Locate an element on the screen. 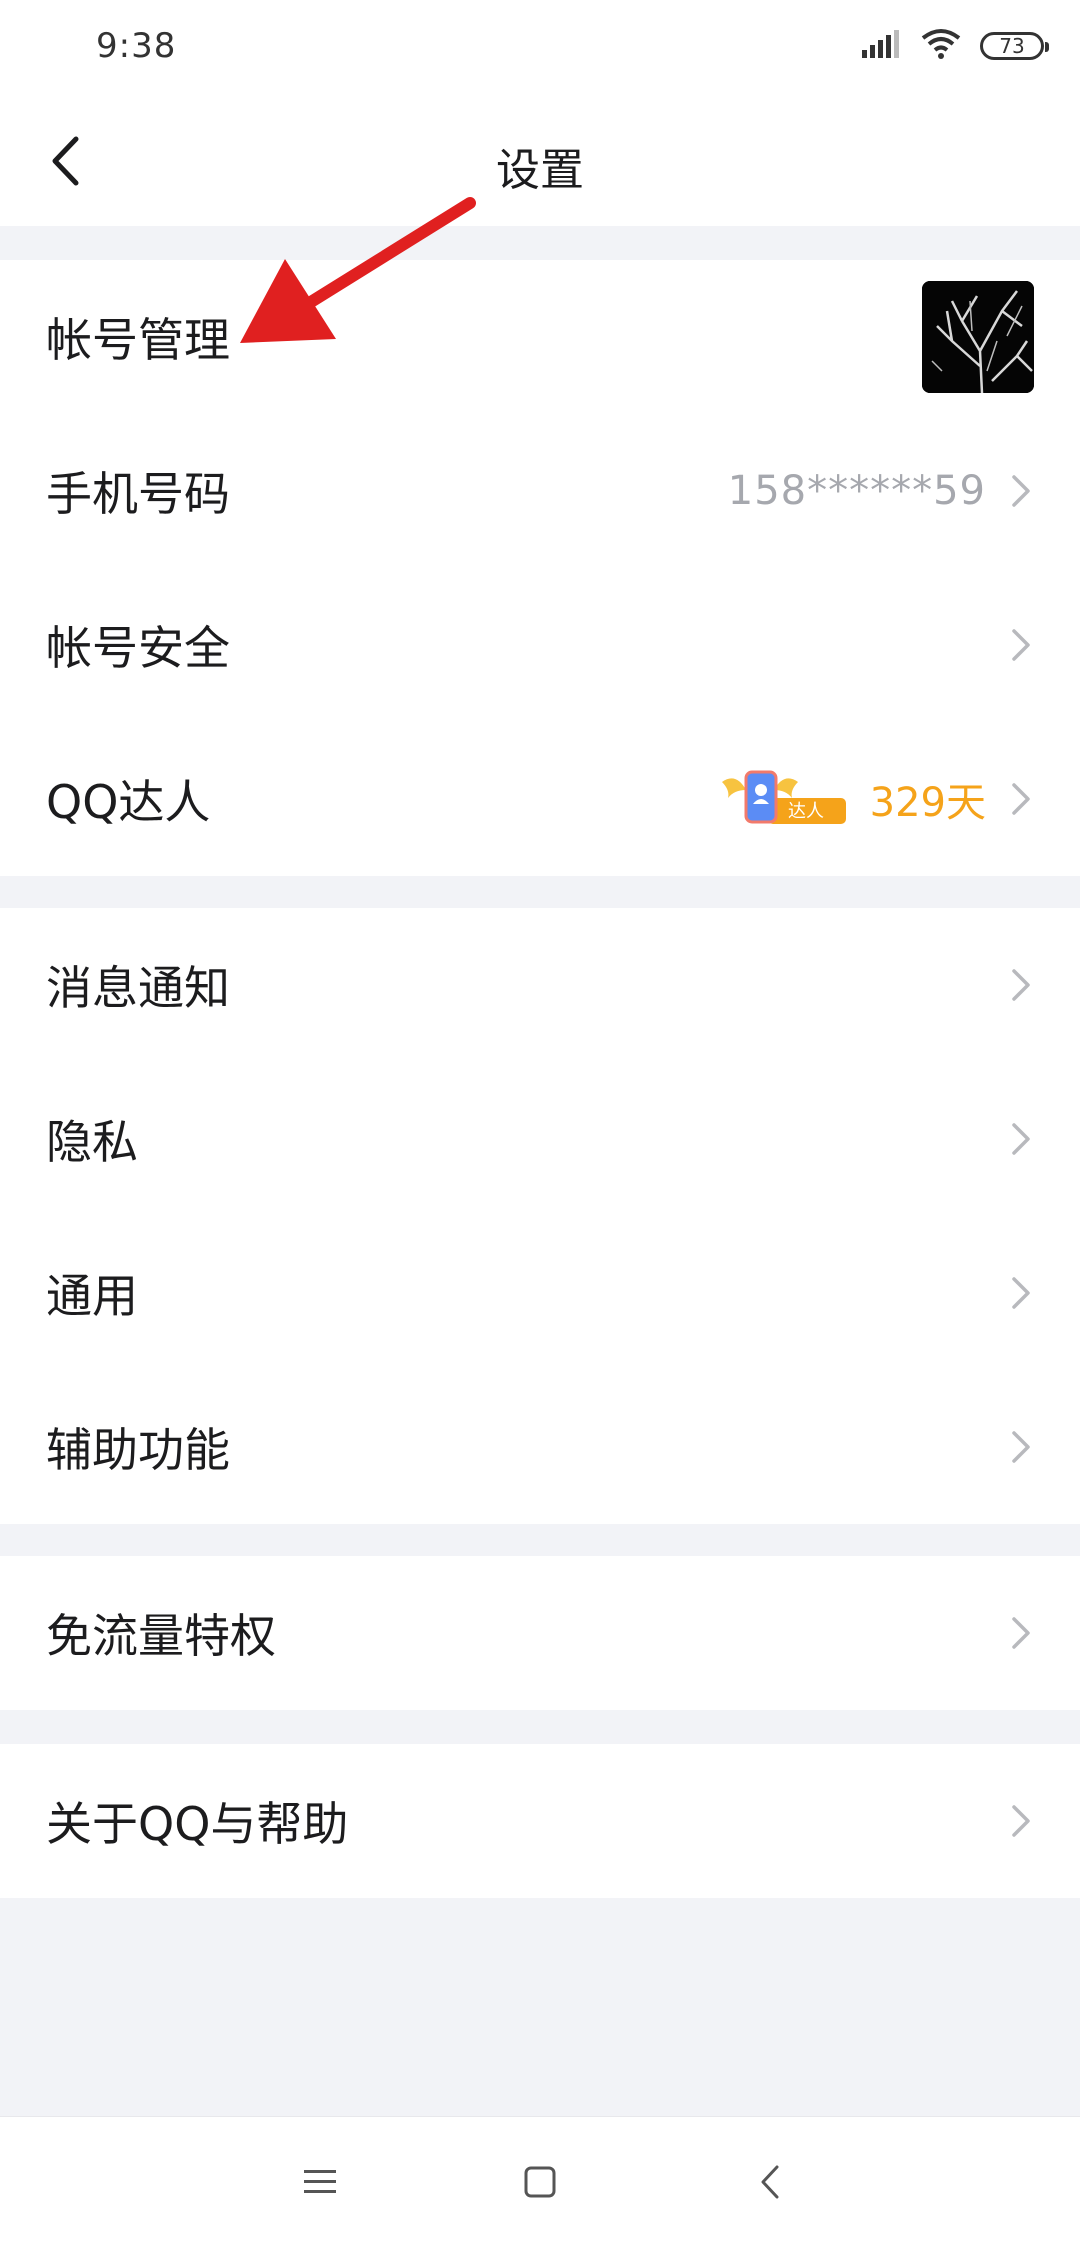  phone-number-value: 158******59 is located at coordinates (856, 491).